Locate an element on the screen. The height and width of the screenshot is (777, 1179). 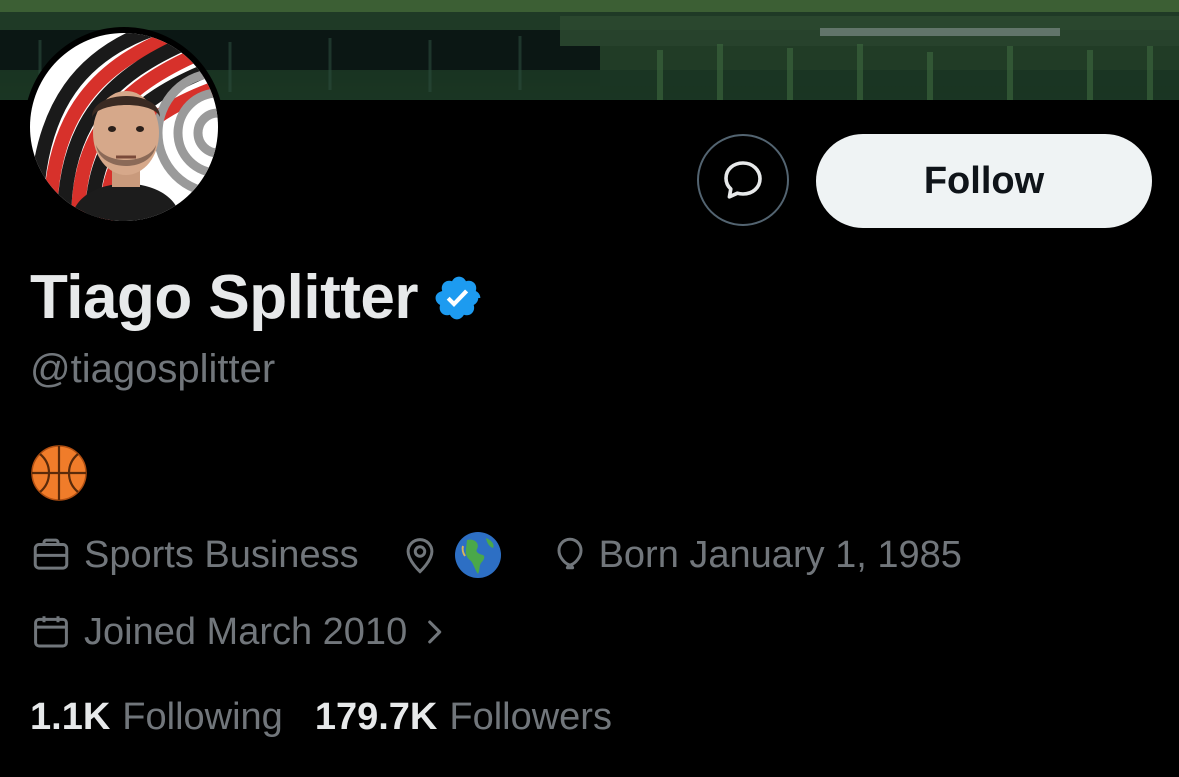
location-item is located at coordinates (451, 555).